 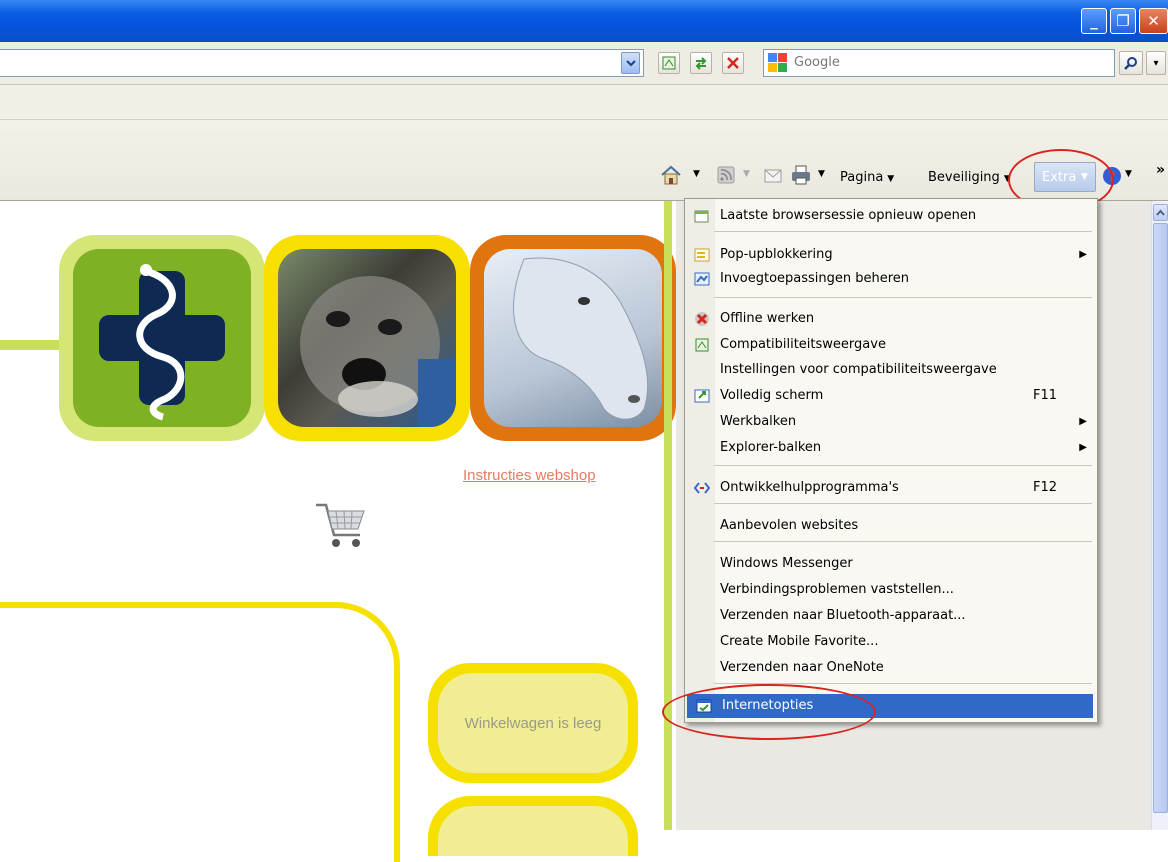 I want to click on home-button, so click(x=671, y=177).